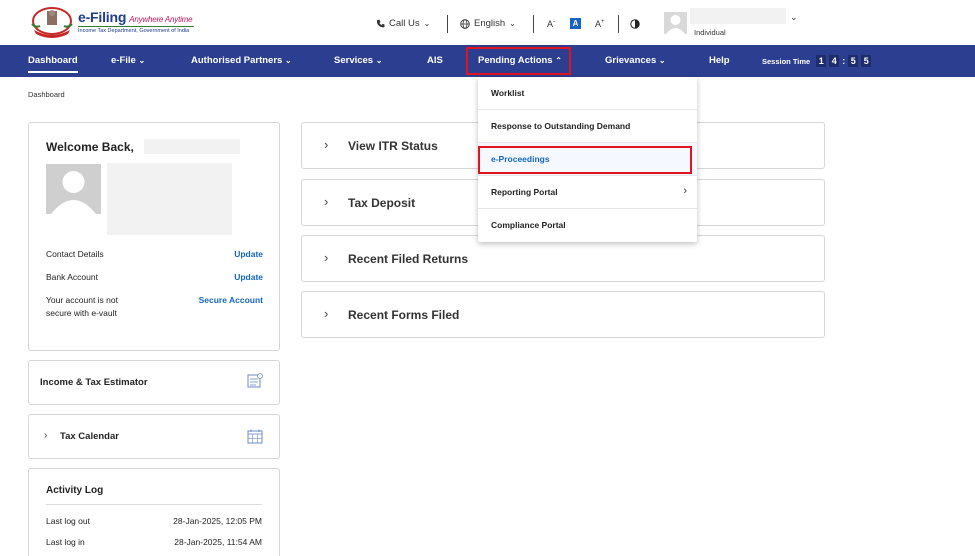 The image size is (975, 556). What do you see at coordinates (585, 160) in the screenshot?
I see `e-proceedings-highlight` at bounding box center [585, 160].